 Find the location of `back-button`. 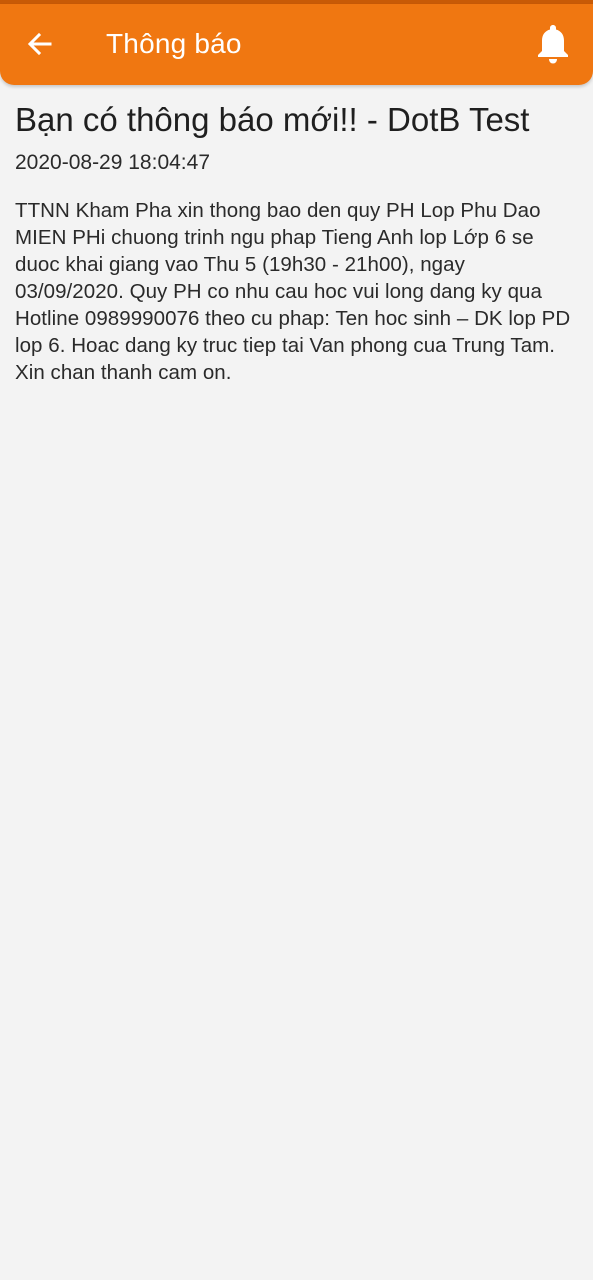

back-button is located at coordinates (40, 44).